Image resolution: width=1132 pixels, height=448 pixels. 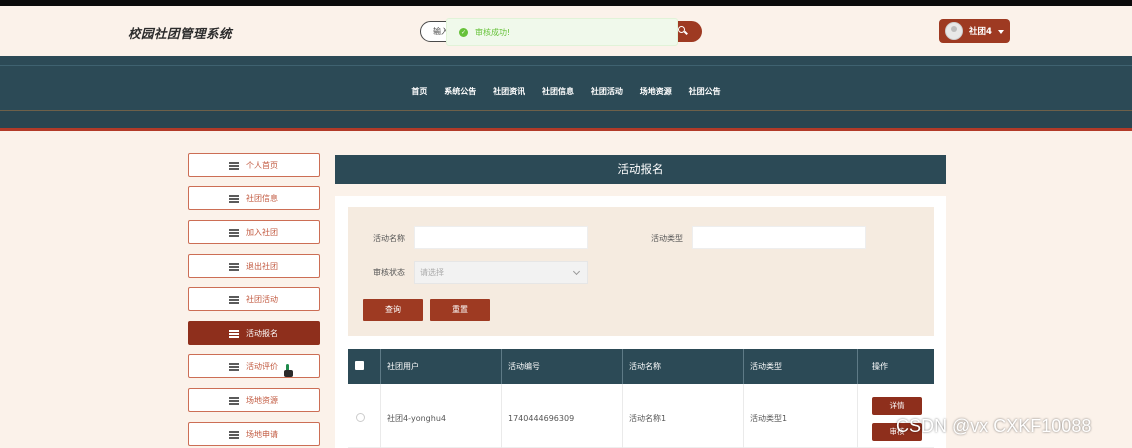 What do you see at coordinates (667, 238) in the screenshot?
I see `activity-type-label: 活动类型` at bounding box center [667, 238].